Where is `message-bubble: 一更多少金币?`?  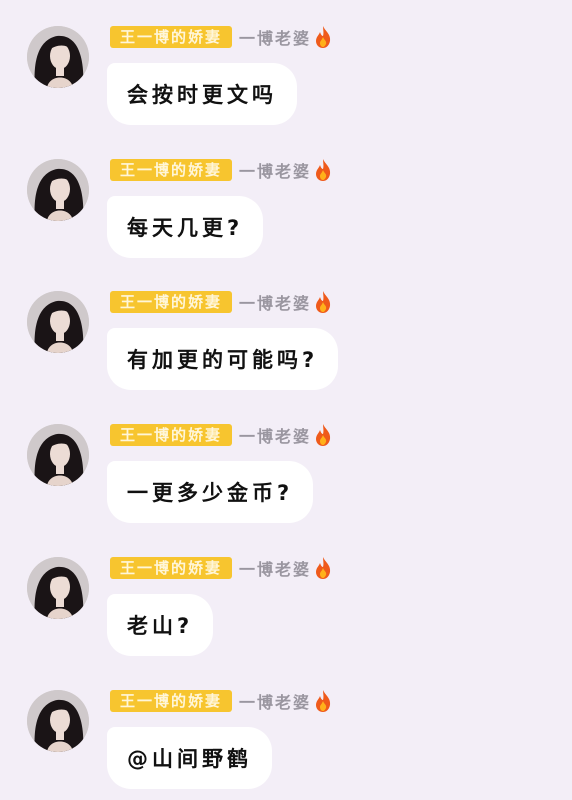
message-bubble: 一更多少金币? is located at coordinates (210, 492).